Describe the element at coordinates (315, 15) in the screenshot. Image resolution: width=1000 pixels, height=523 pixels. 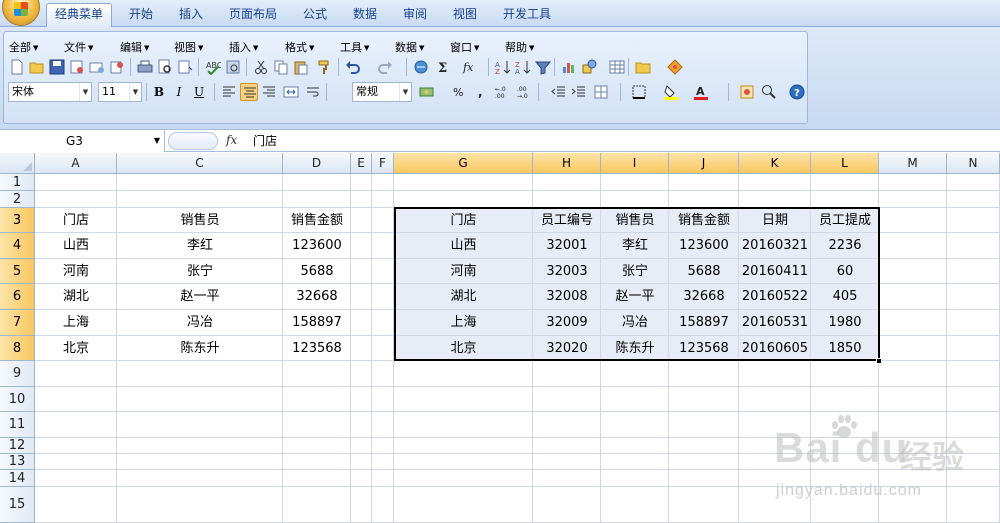
I see `tab-formulas: 公式` at that location.